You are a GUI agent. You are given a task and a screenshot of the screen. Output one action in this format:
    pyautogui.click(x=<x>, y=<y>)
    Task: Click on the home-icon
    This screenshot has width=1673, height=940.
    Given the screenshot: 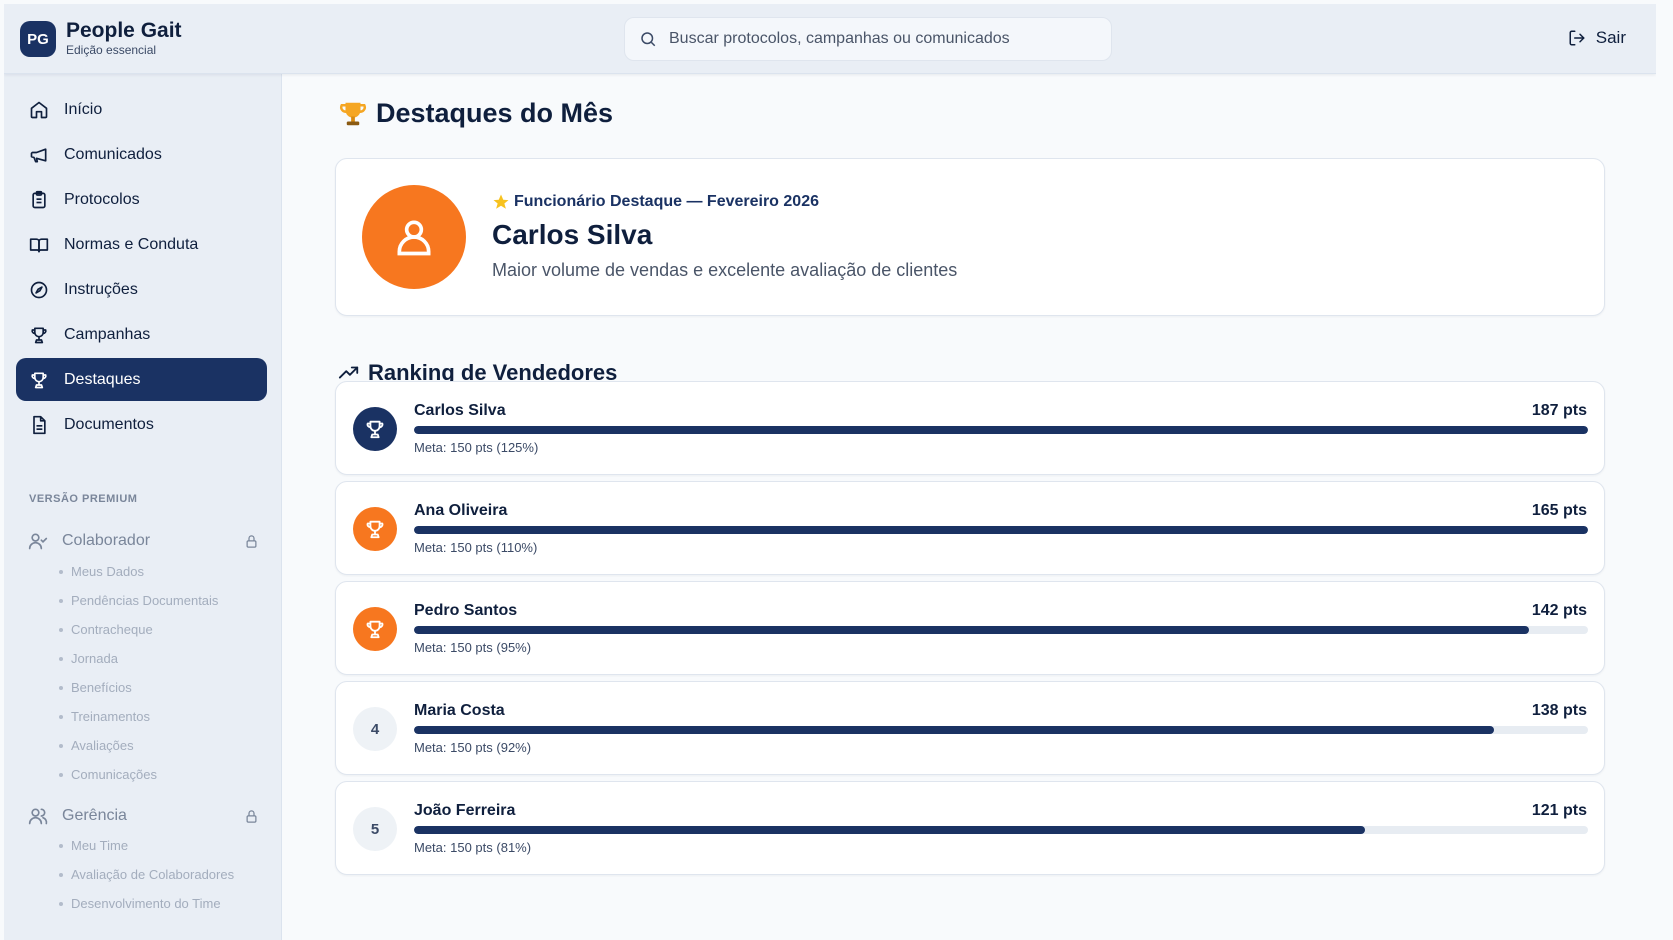 What is the action you would take?
    pyautogui.click(x=39, y=110)
    